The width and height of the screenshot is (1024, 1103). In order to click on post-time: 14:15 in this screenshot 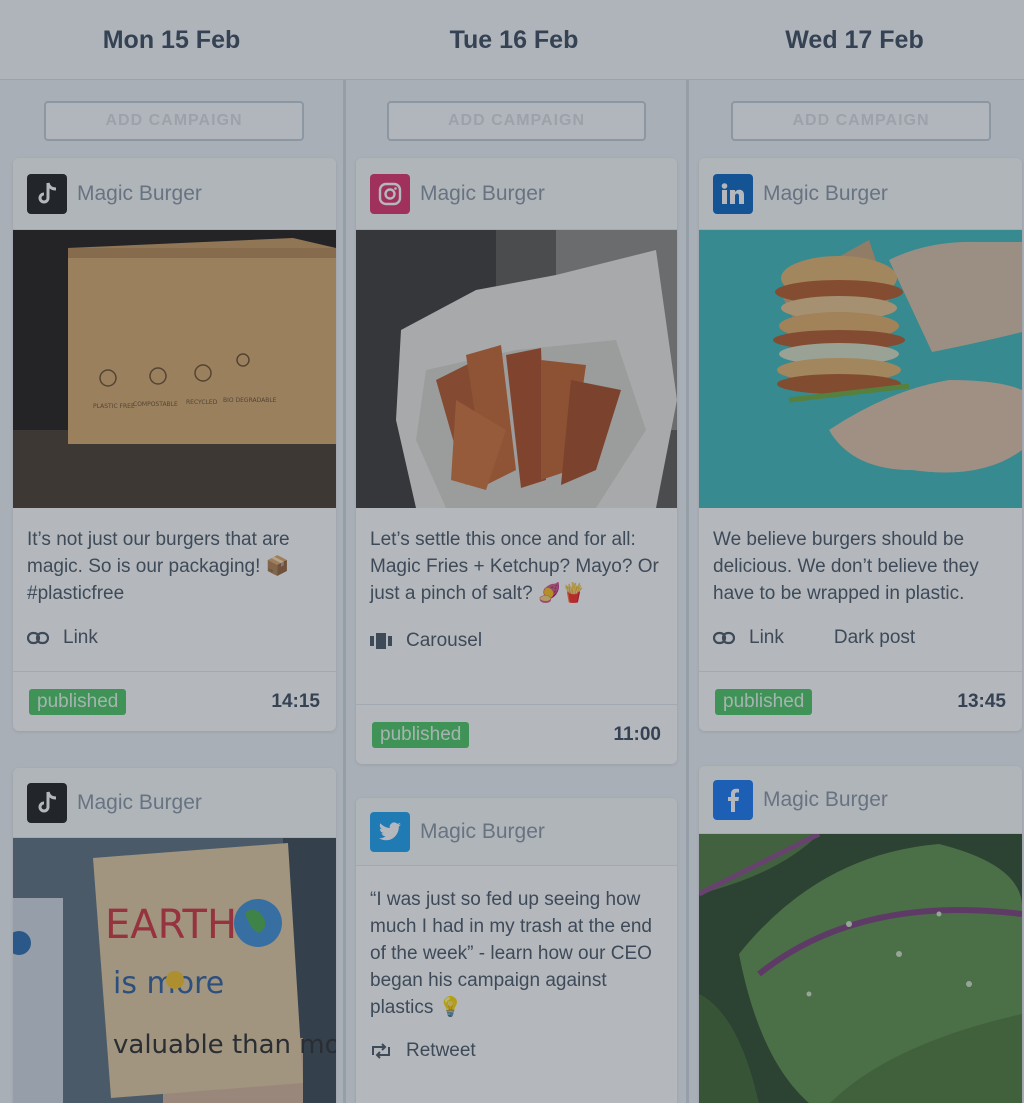, I will do `click(295, 701)`.